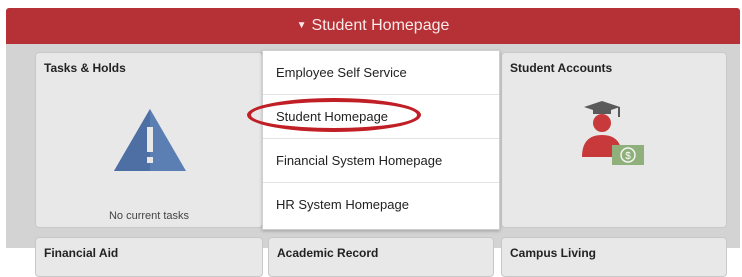 The width and height of the screenshot is (742, 277). What do you see at coordinates (380, 25) in the screenshot?
I see `homepage-title: Student Homepage` at bounding box center [380, 25].